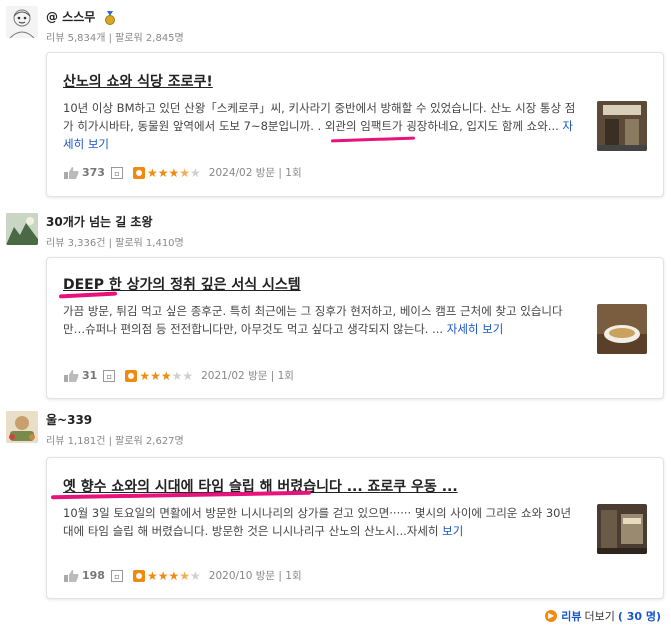  What do you see at coordinates (115, 243) in the screenshot?
I see `user-stats: 리뷰 3,336건 | 팔로워 1,410명` at bounding box center [115, 243].